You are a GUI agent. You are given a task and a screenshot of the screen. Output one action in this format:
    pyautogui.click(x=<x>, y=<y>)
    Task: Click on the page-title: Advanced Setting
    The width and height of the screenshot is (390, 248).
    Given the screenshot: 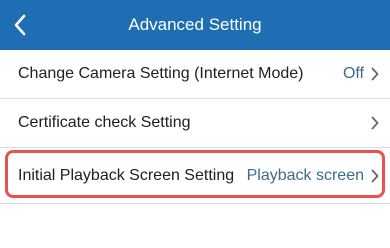 What is the action you would take?
    pyautogui.click(x=195, y=24)
    